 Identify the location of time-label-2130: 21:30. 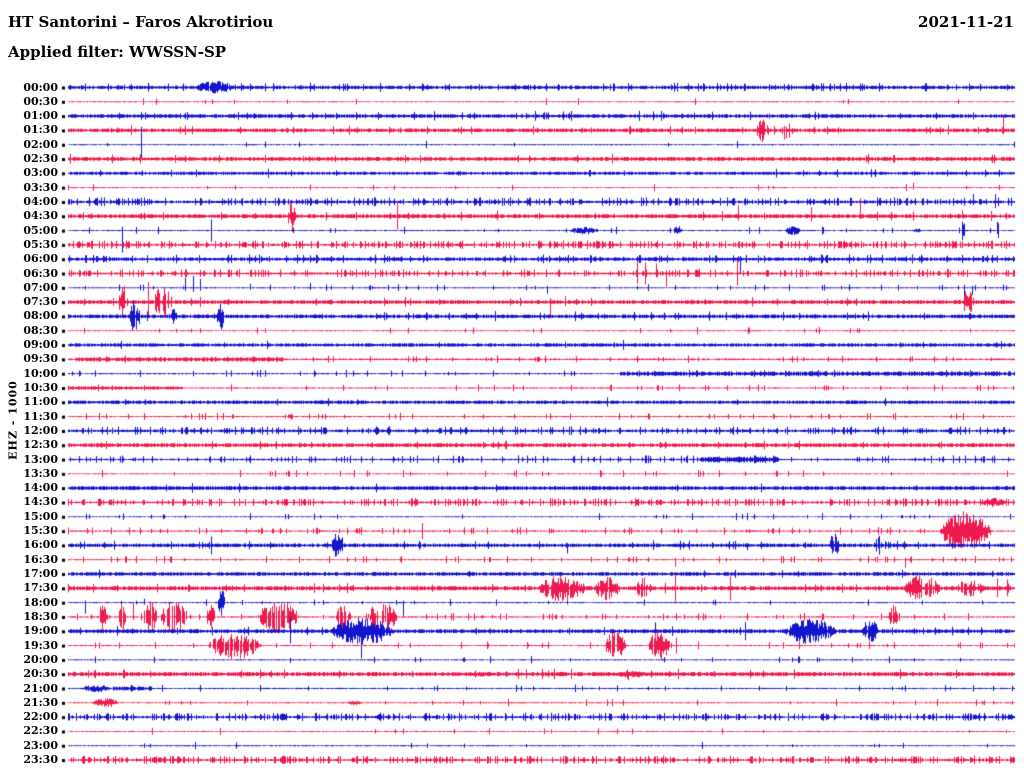
(40, 702).